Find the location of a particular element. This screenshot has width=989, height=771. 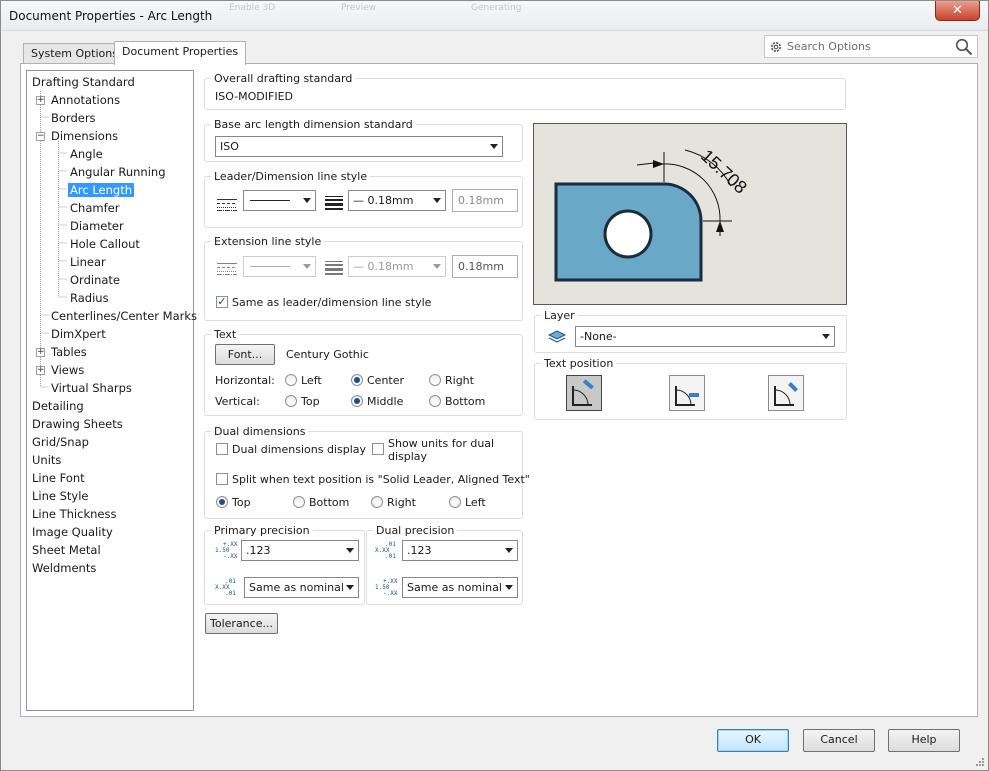

group-label: Base arc length dimension standard is located at coordinates (313, 124).